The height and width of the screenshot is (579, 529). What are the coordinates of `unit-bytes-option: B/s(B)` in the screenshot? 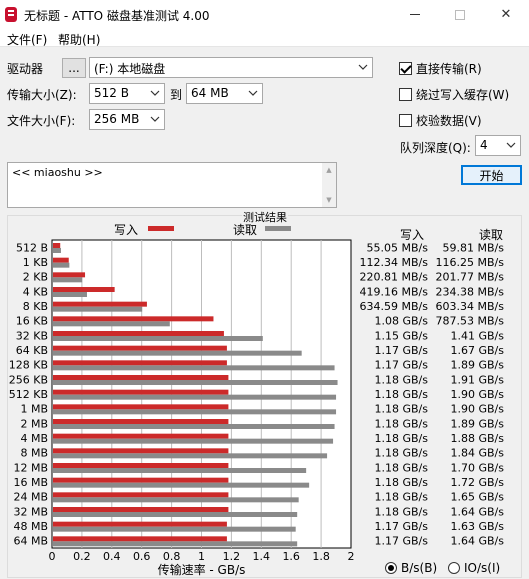 It's located at (411, 567).